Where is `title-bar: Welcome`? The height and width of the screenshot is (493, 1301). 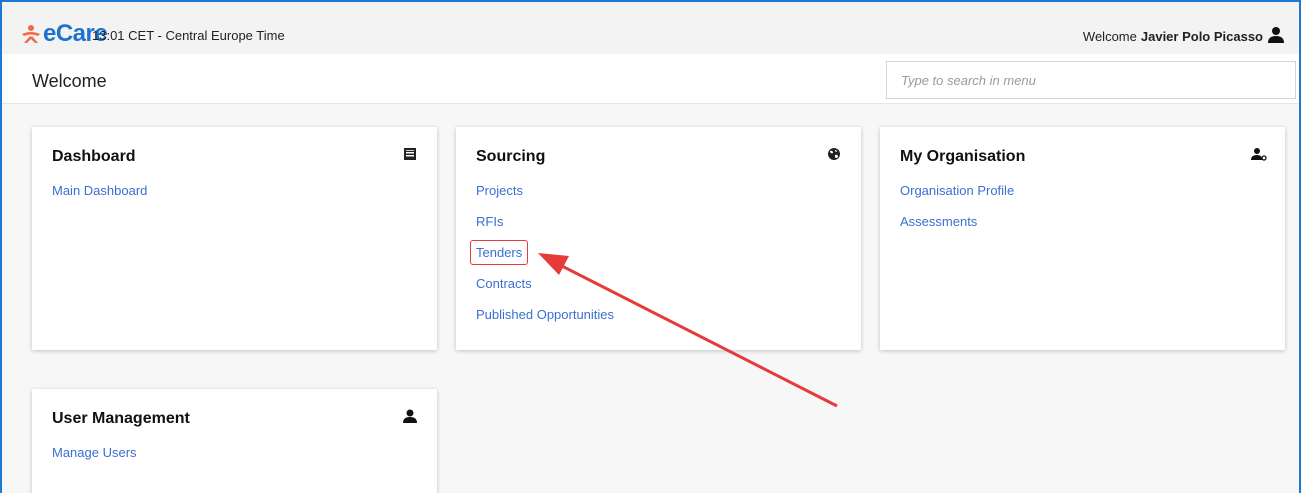
title-bar: Welcome is located at coordinates (650, 79).